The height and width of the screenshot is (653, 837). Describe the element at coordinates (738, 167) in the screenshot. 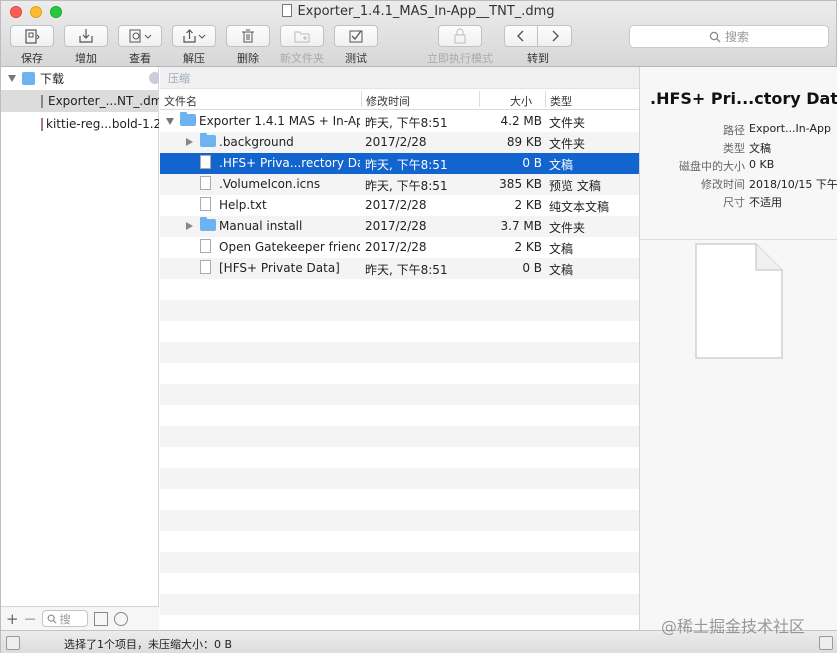

I see `inspector-row-disk-size: 磁盘中的大小 0 KB` at that location.